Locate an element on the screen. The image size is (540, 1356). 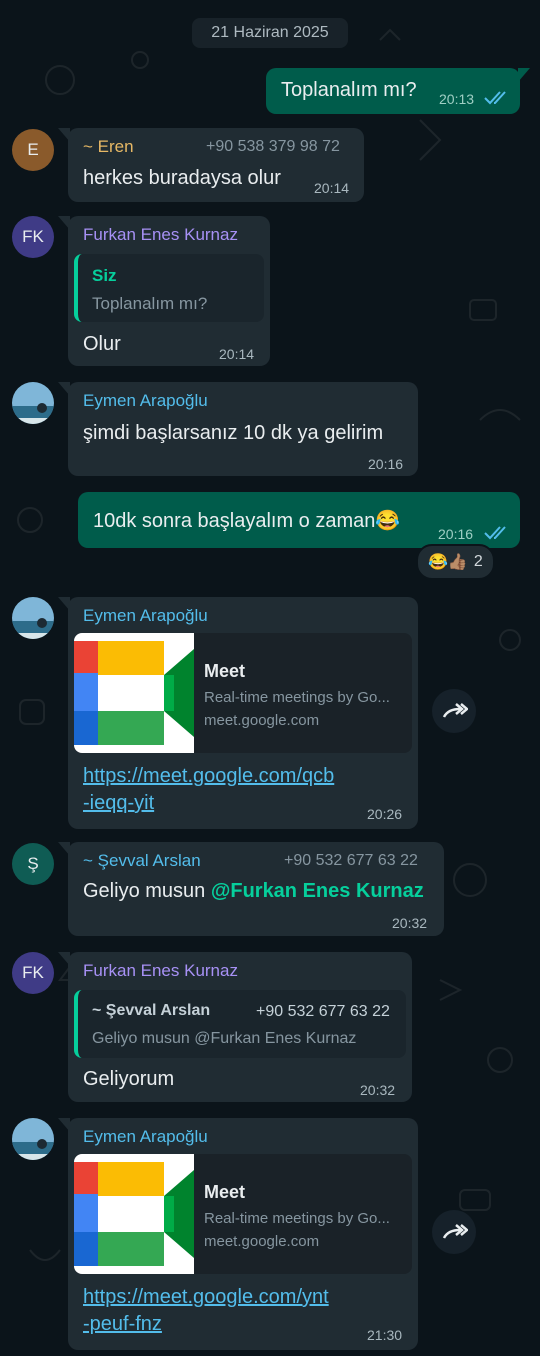
avatar-initial: E is located at coordinates (33, 149).